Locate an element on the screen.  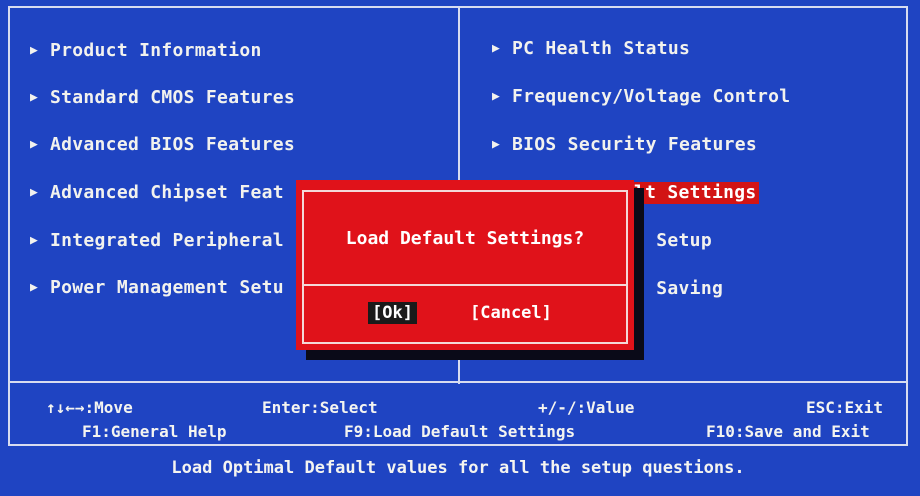
menu-item-power-management: ▶ Power Management Setu is located at coordinates (157, 288).